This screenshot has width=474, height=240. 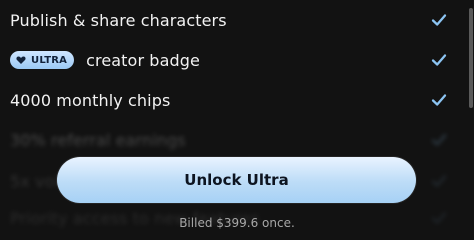 What do you see at coordinates (471, 58) in the screenshot?
I see `scrollbar` at bounding box center [471, 58].